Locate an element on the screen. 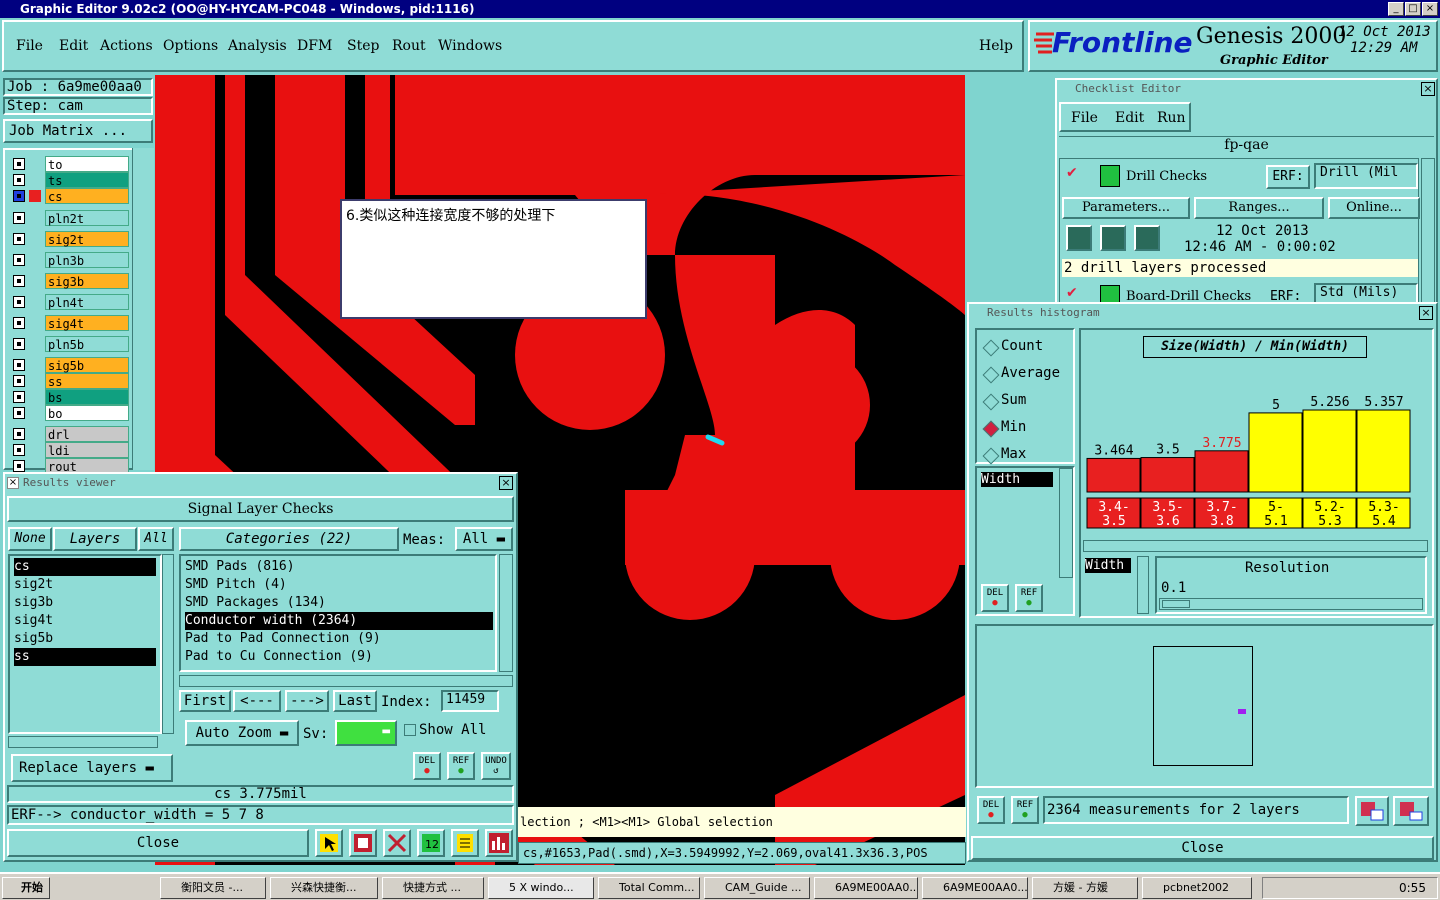 The height and width of the screenshot is (900, 1440). layer-row-ss: ss is located at coordinates (70, 381).